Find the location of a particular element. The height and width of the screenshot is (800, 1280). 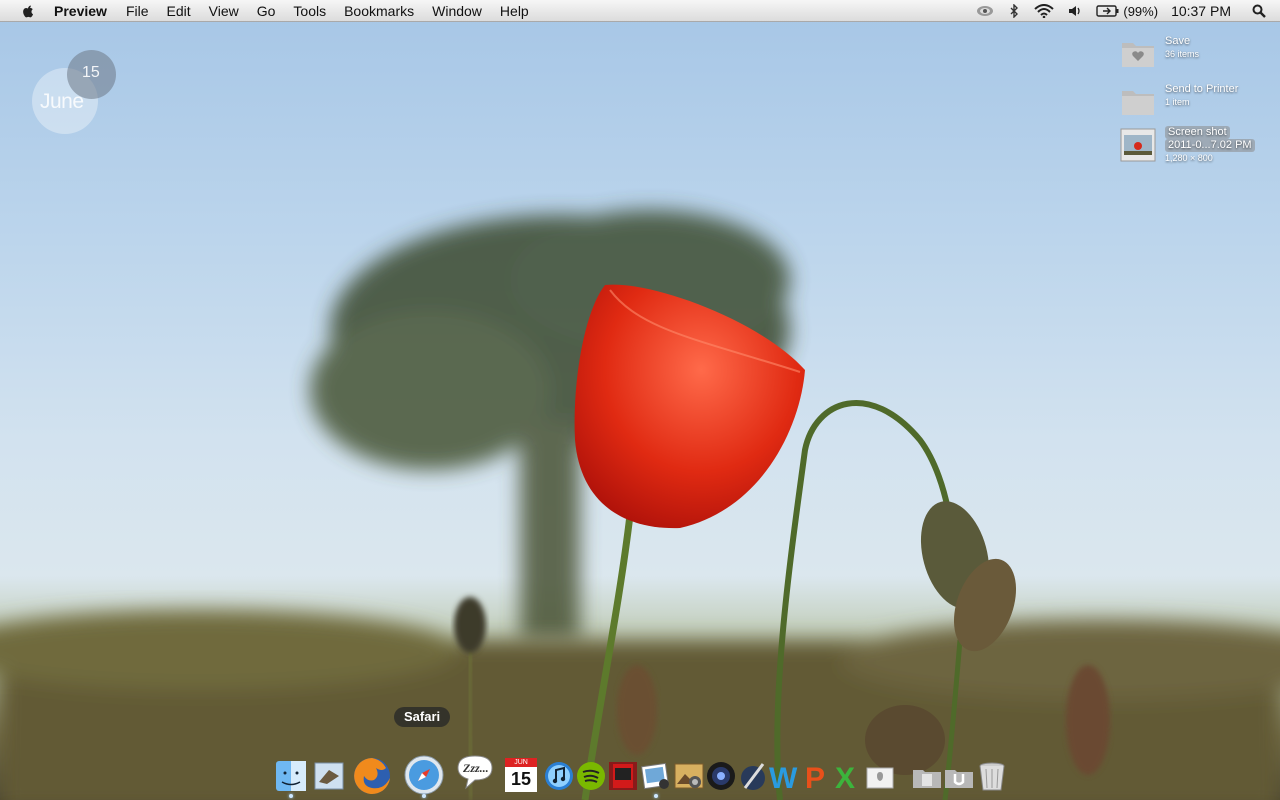

folder-heart-icon is located at coordinates (1138, 55).